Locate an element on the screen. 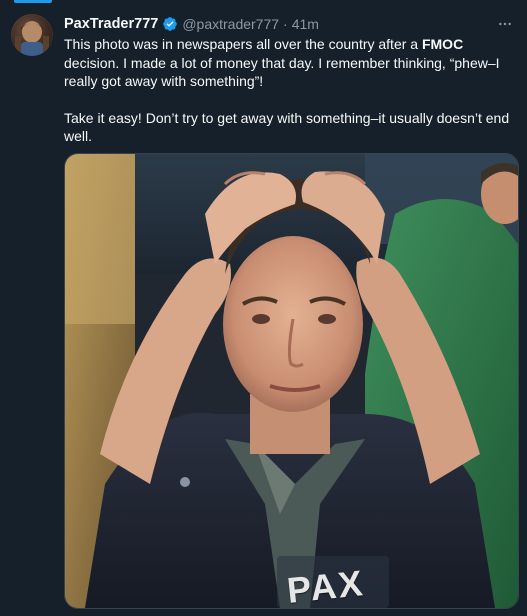 Image resolution: width=527 pixels, height=616 pixels. tweet-text-bold: FMOC is located at coordinates (442, 44).